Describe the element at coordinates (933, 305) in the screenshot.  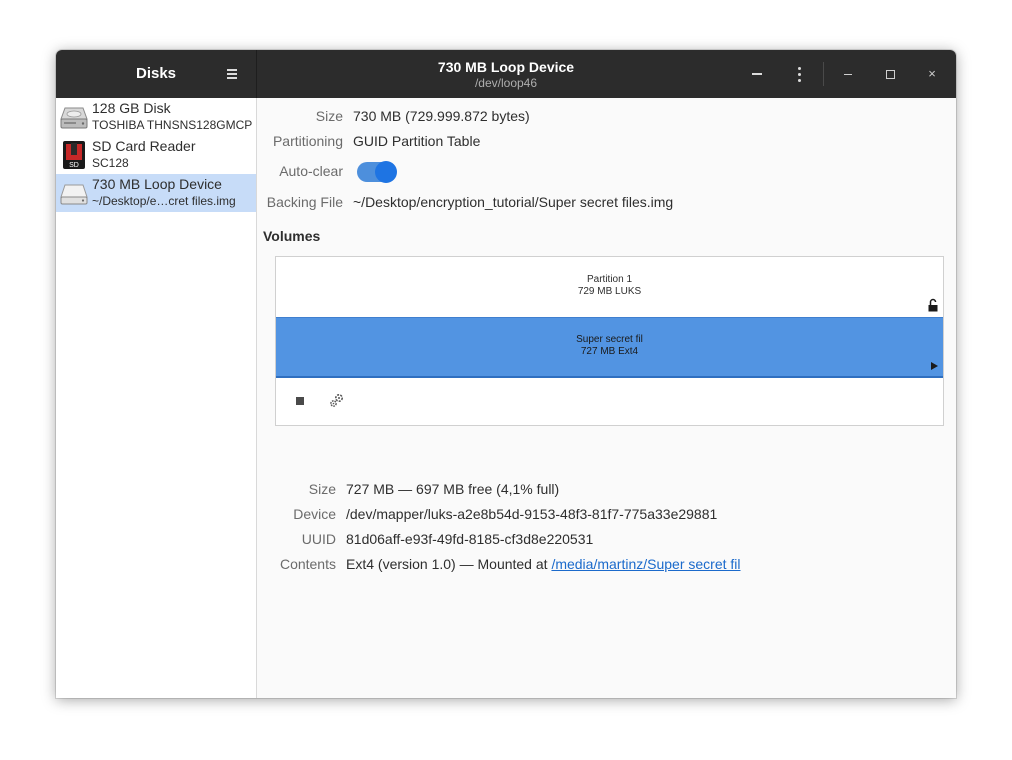
I see `unlocked-icon` at that location.